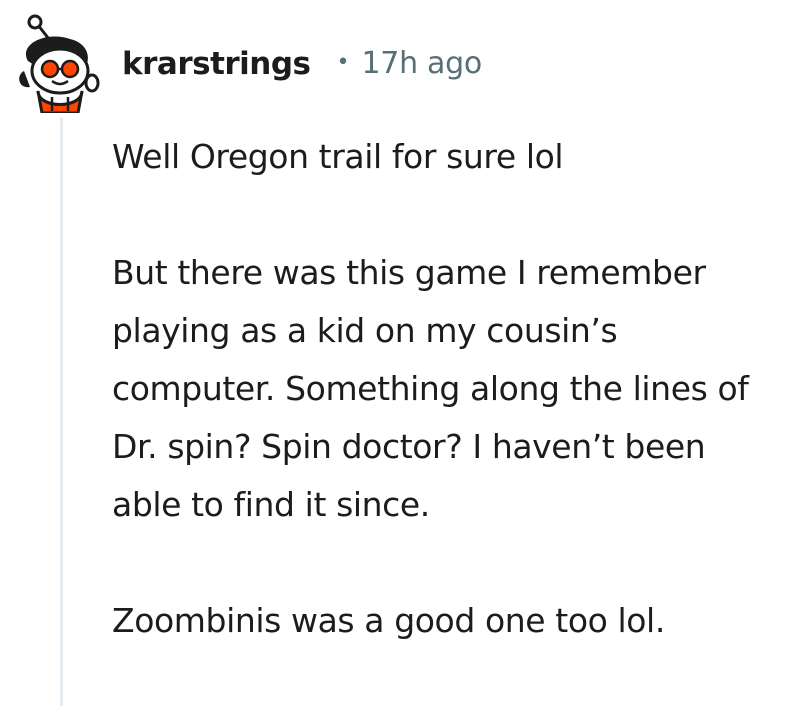 This screenshot has width=800, height=706. I want to click on comment-timestamp: 17h ago, so click(422, 63).